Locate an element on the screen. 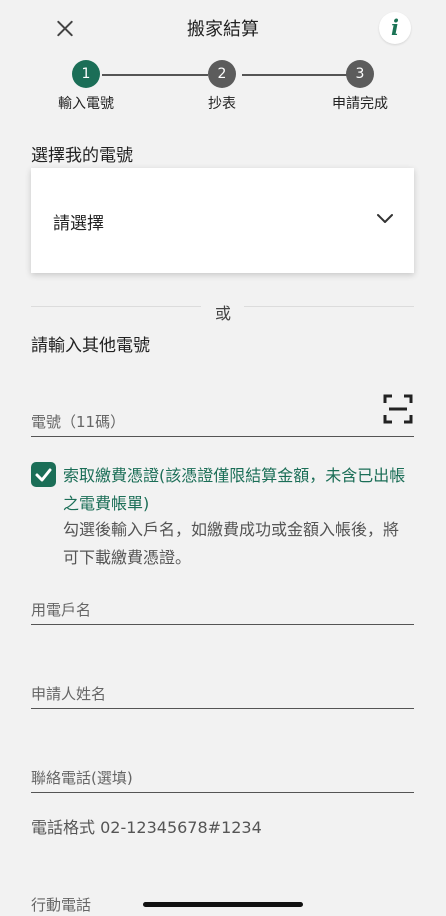  account-name-underline is located at coordinates (222, 624).